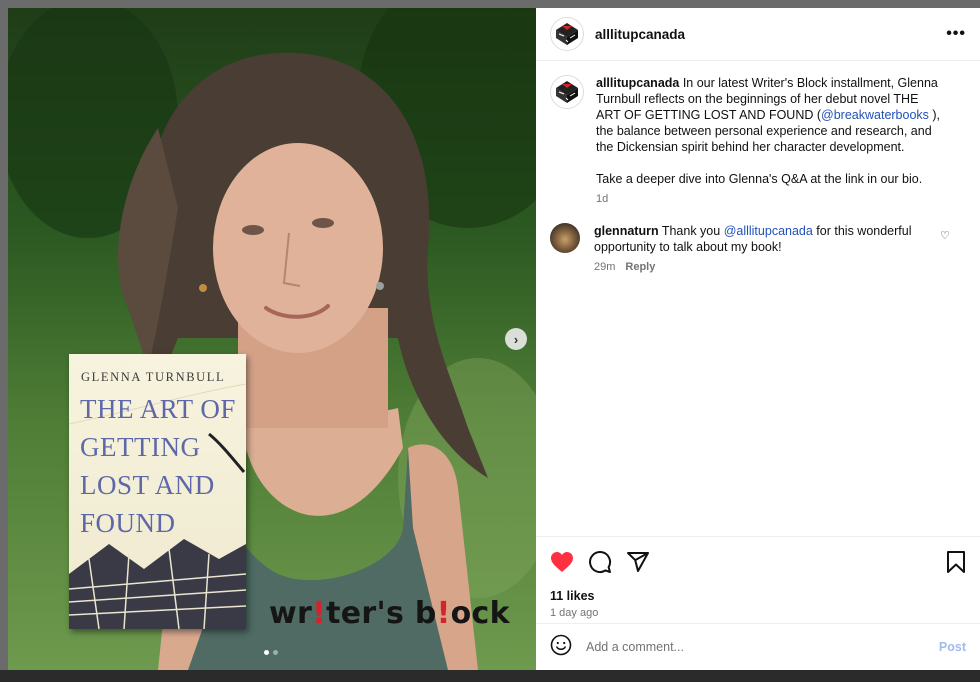 This screenshot has height=682, width=980. I want to click on comment-time: 29m, so click(604, 267).